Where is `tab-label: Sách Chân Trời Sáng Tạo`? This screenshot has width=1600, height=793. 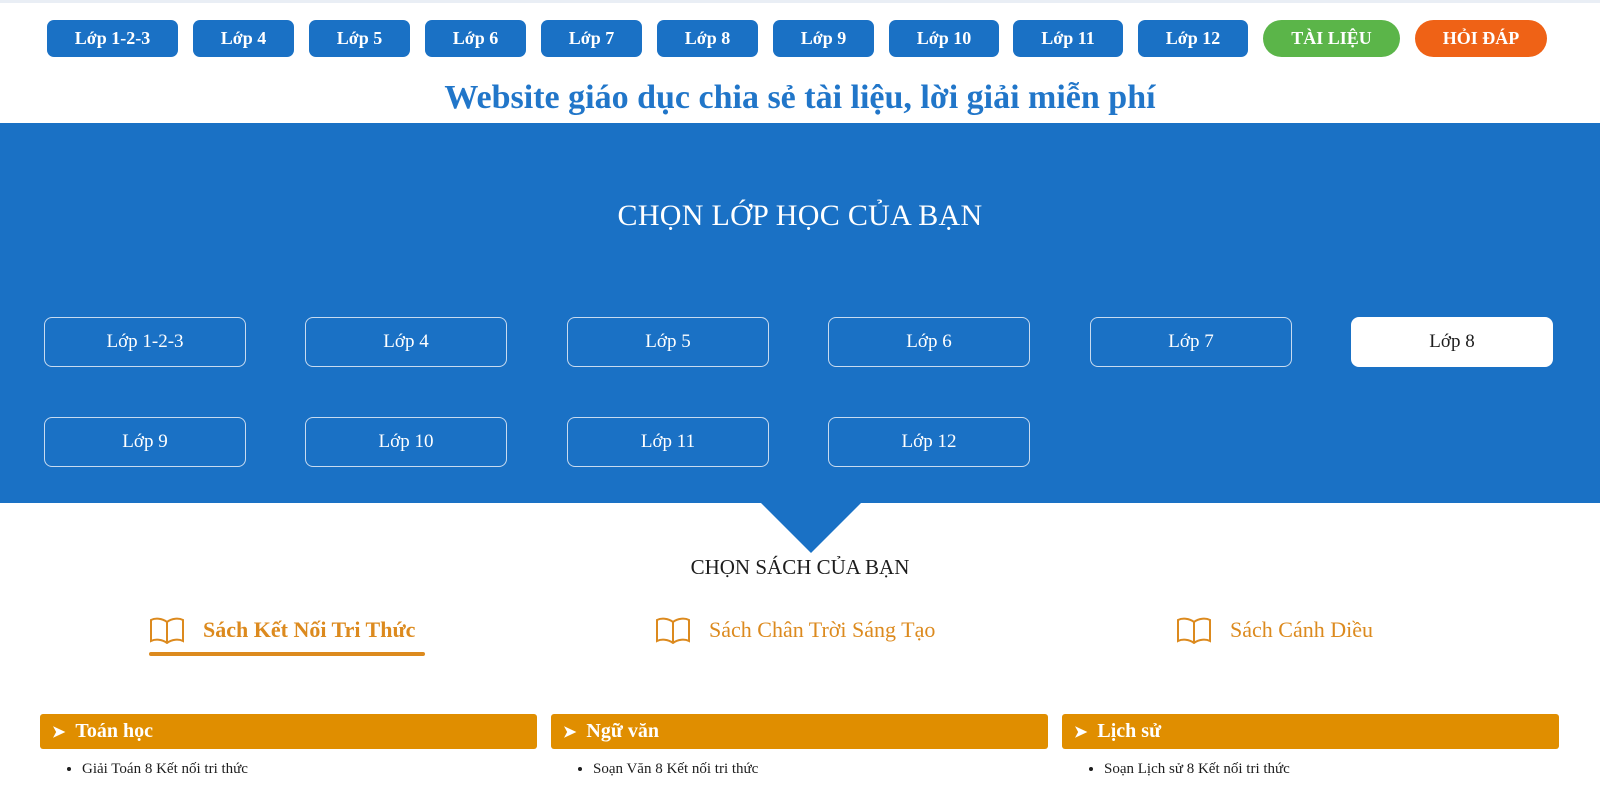
tab-label: Sách Chân Trời Sáng Tạo is located at coordinates (822, 629).